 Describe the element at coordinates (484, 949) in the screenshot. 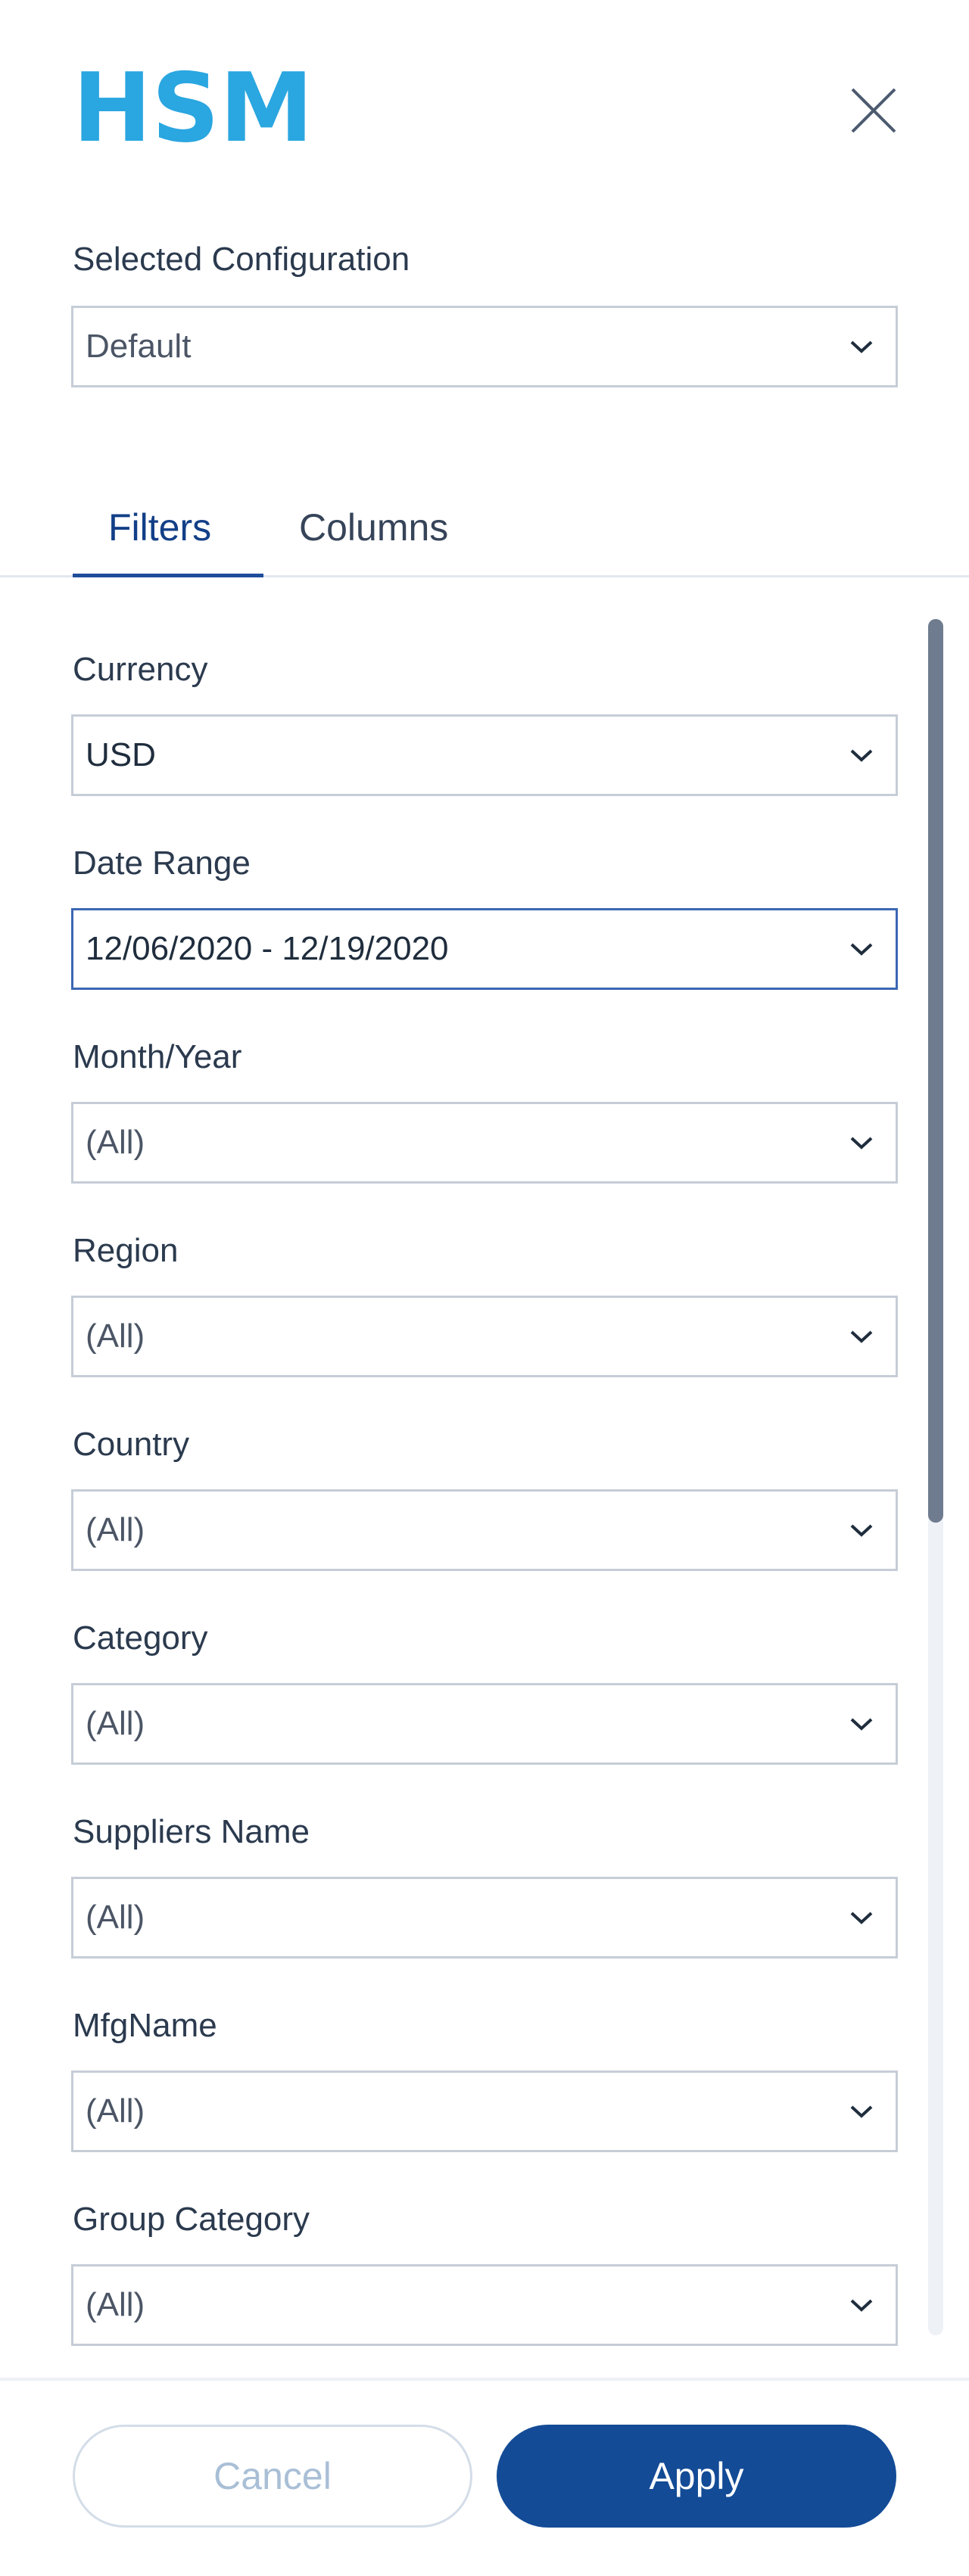

I see `date-range-select: 12/06/2020 - 12/19/2020` at that location.